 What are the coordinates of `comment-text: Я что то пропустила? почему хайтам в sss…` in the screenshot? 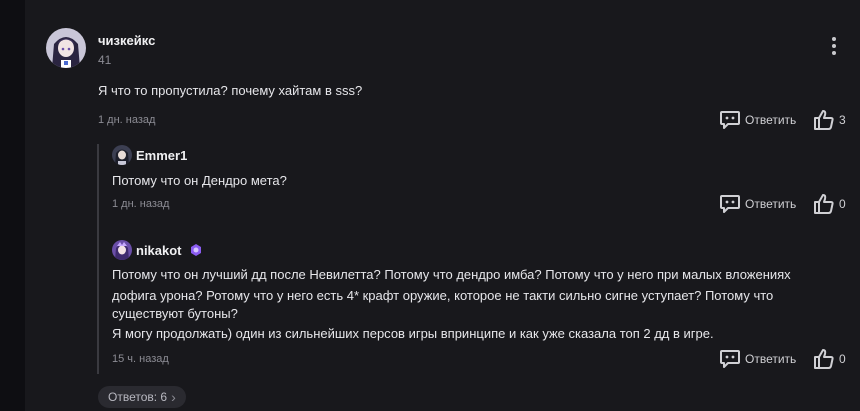 It's located at (230, 90).